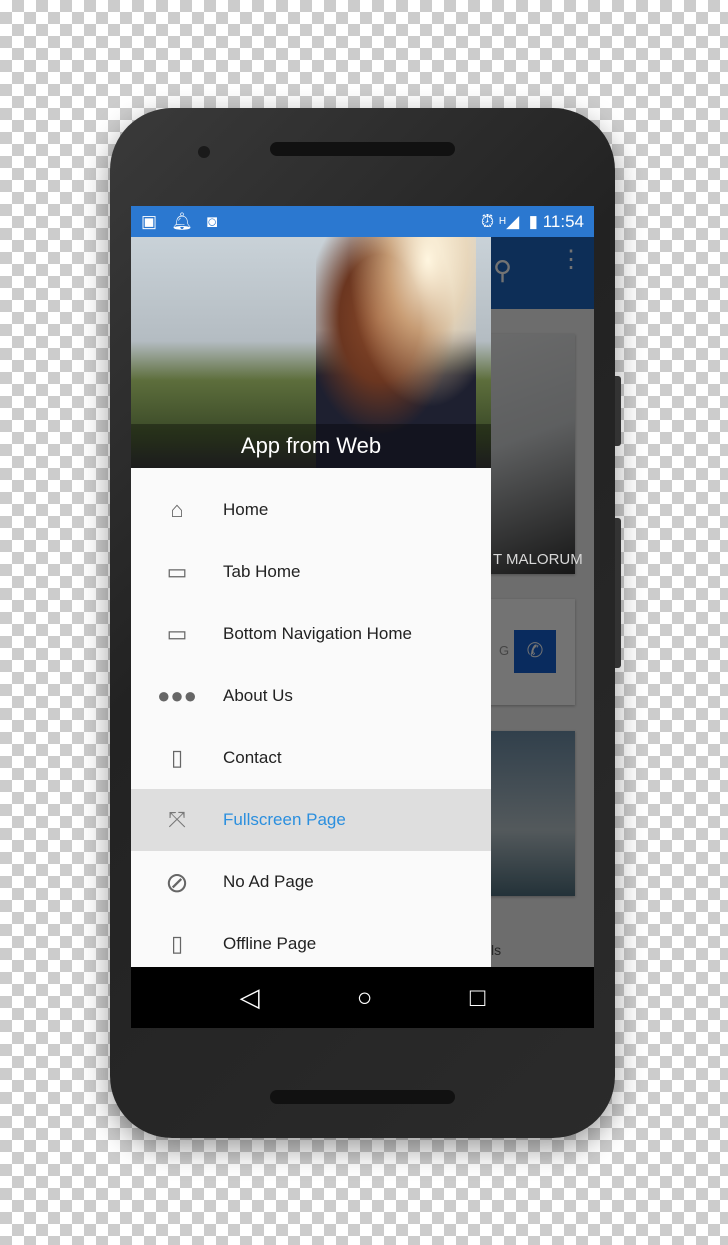 This screenshot has width=728, height=1245. I want to click on drawer-item-fullscreen-page: ⤧ Fullscreen Page, so click(311, 820).